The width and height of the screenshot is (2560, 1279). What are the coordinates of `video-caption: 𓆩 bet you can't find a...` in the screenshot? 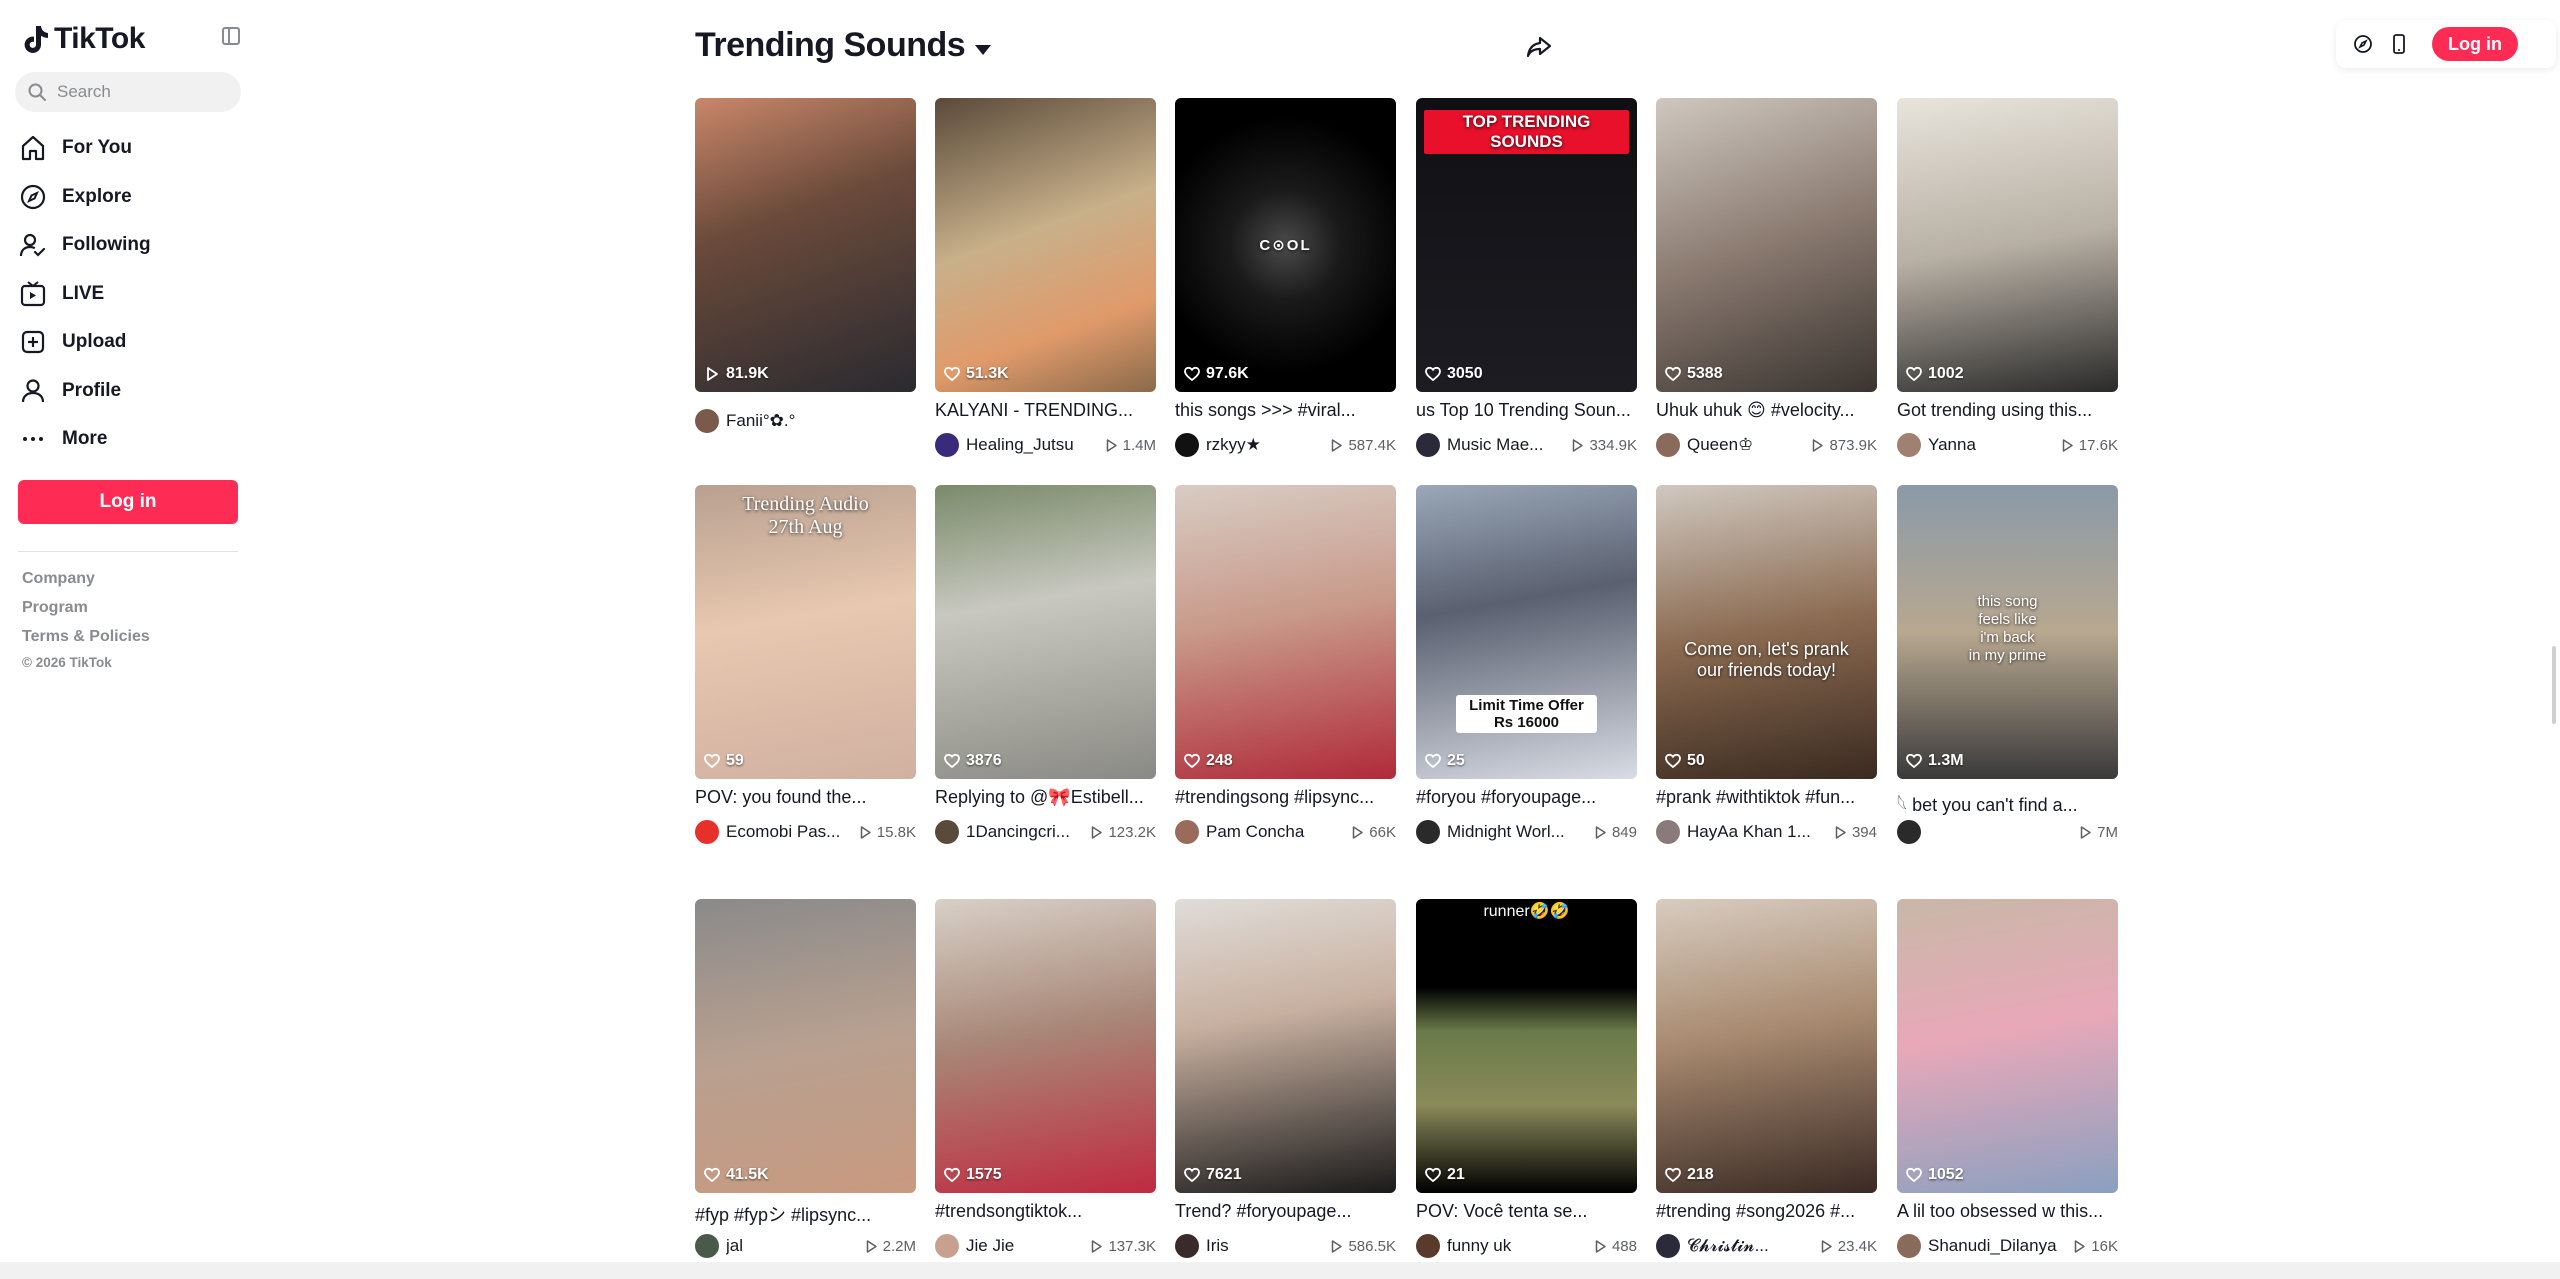 It's located at (2007, 802).